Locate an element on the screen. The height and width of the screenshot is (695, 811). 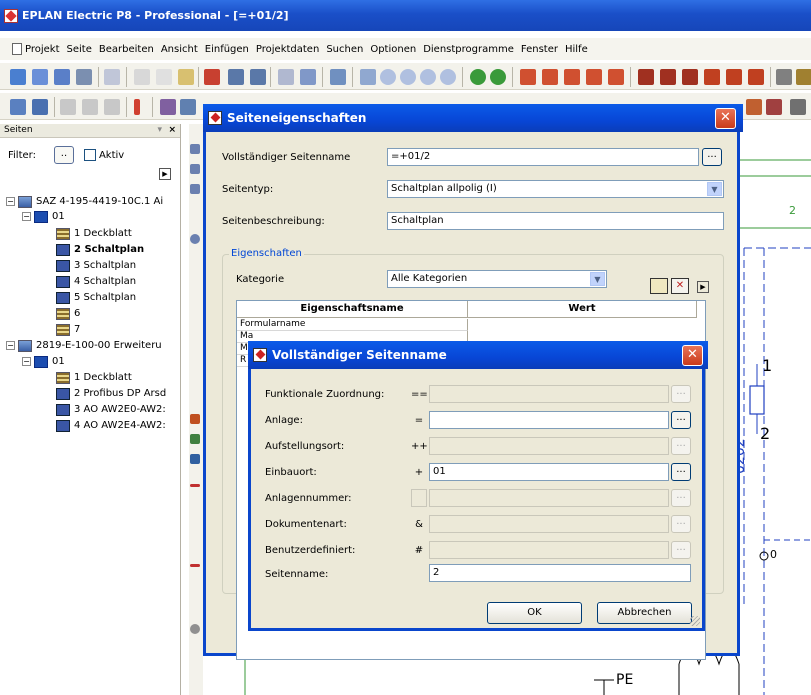
back-icon is located at coordinates (478, 77).